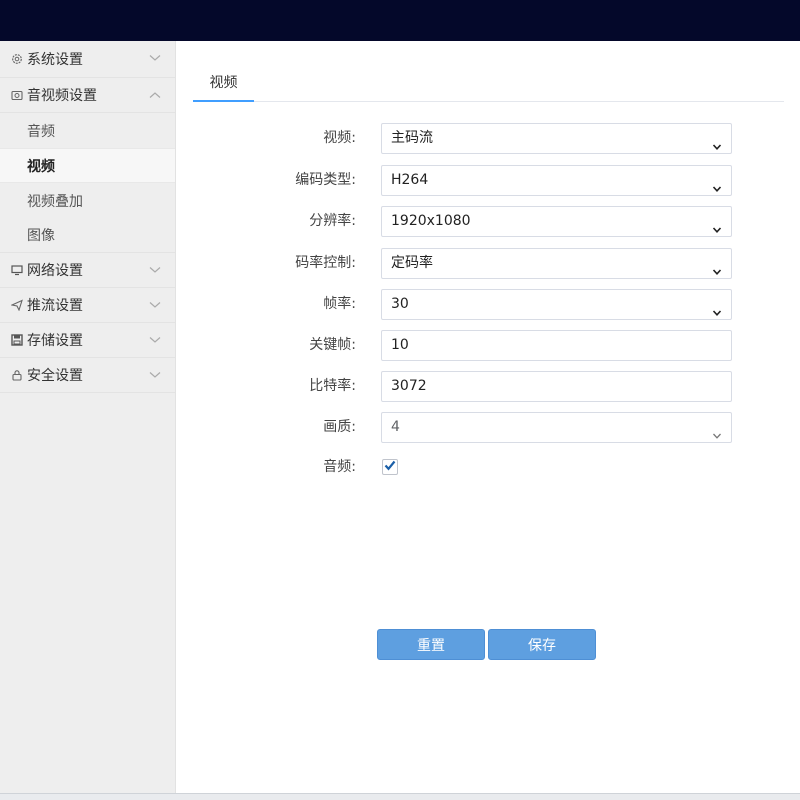 Image resolution: width=800 pixels, height=800 pixels. I want to click on sidebar-group-label: 网络设置, so click(55, 271).